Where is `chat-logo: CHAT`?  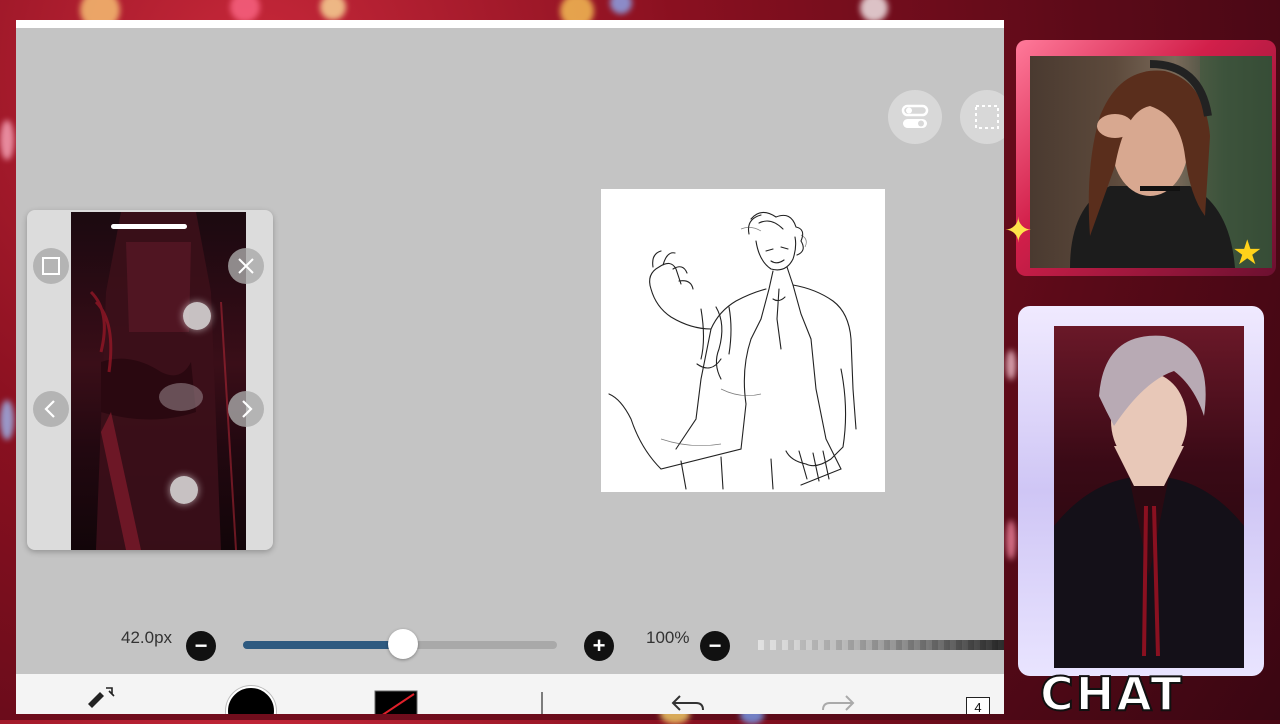 chat-logo: CHAT is located at coordinates (1111, 694).